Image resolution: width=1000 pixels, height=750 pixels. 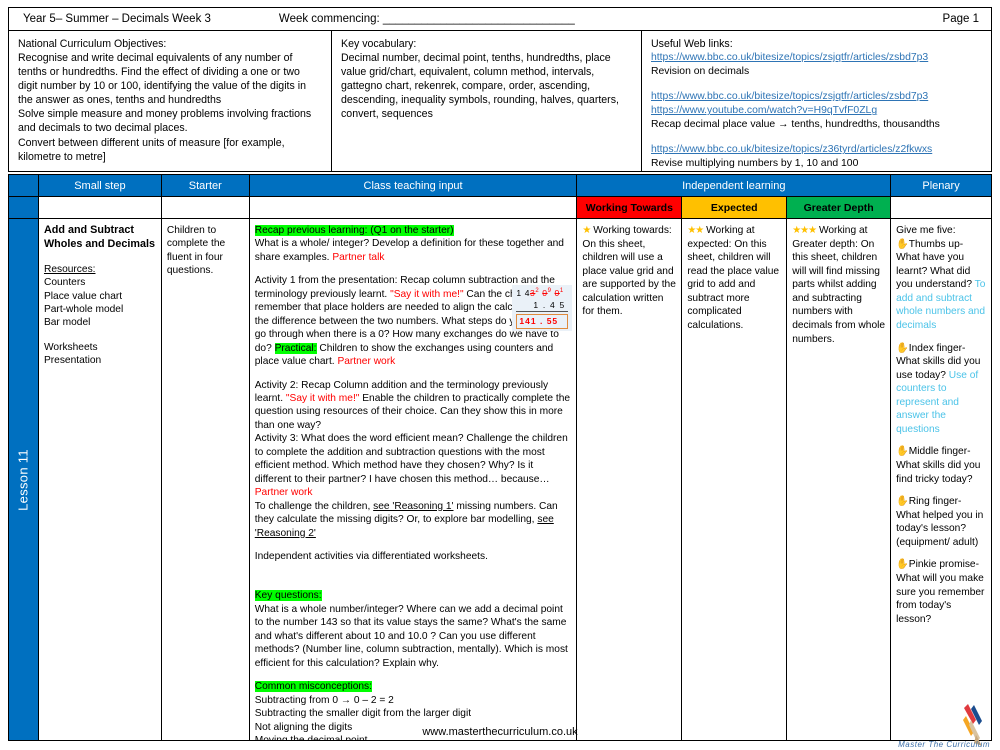 What do you see at coordinates (205, 208) in the screenshot?
I see `subheader-starter-spacer` at bounding box center [205, 208].